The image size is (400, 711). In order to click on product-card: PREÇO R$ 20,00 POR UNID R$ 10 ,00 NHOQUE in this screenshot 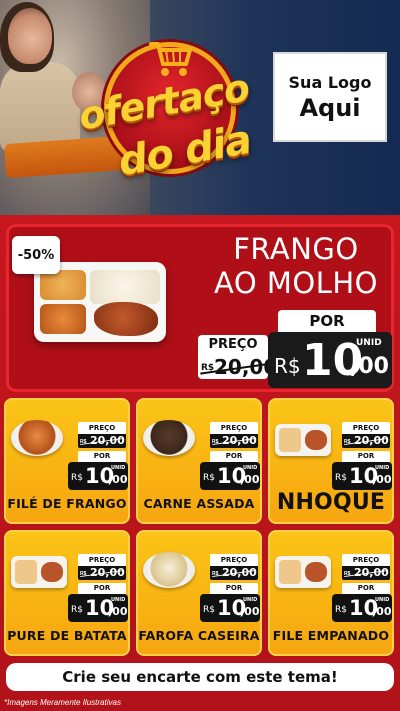, I will do `click(331, 461)`.